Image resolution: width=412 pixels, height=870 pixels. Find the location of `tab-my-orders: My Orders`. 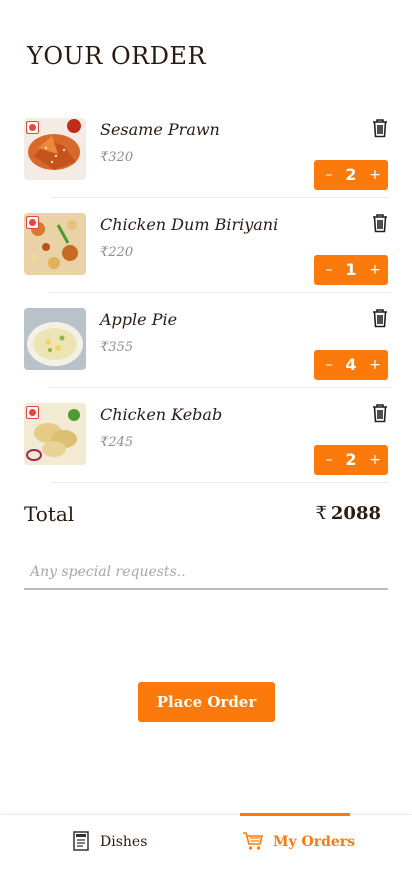

tab-my-orders: My Orders is located at coordinates (309, 841).